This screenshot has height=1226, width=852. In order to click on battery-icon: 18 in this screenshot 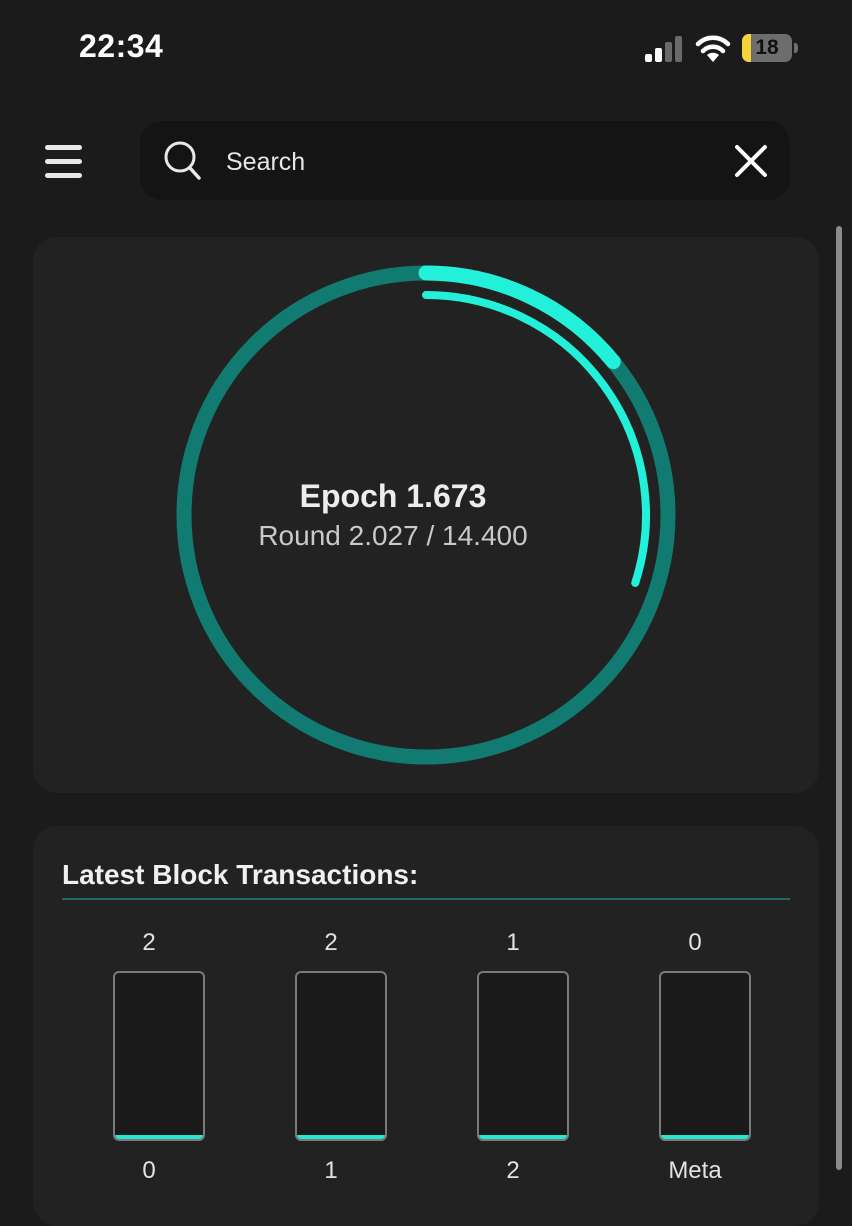, I will do `click(770, 48)`.